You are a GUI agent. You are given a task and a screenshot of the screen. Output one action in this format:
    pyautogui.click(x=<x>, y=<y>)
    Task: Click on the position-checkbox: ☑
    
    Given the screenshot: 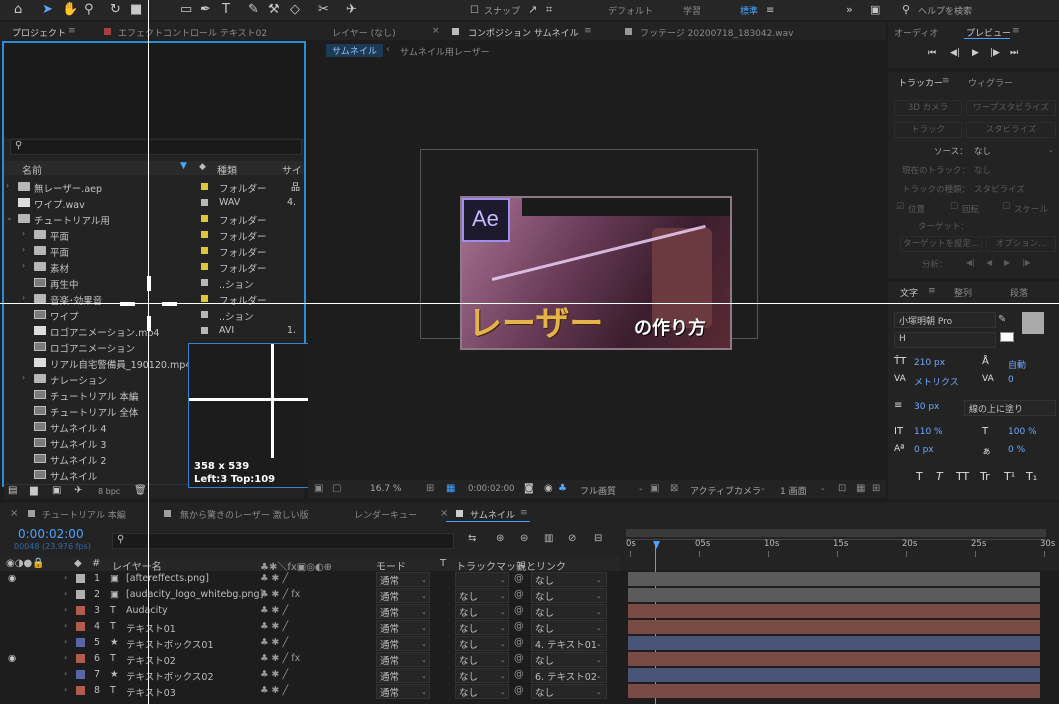 What is the action you would take?
    pyautogui.click(x=900, y=207)
    